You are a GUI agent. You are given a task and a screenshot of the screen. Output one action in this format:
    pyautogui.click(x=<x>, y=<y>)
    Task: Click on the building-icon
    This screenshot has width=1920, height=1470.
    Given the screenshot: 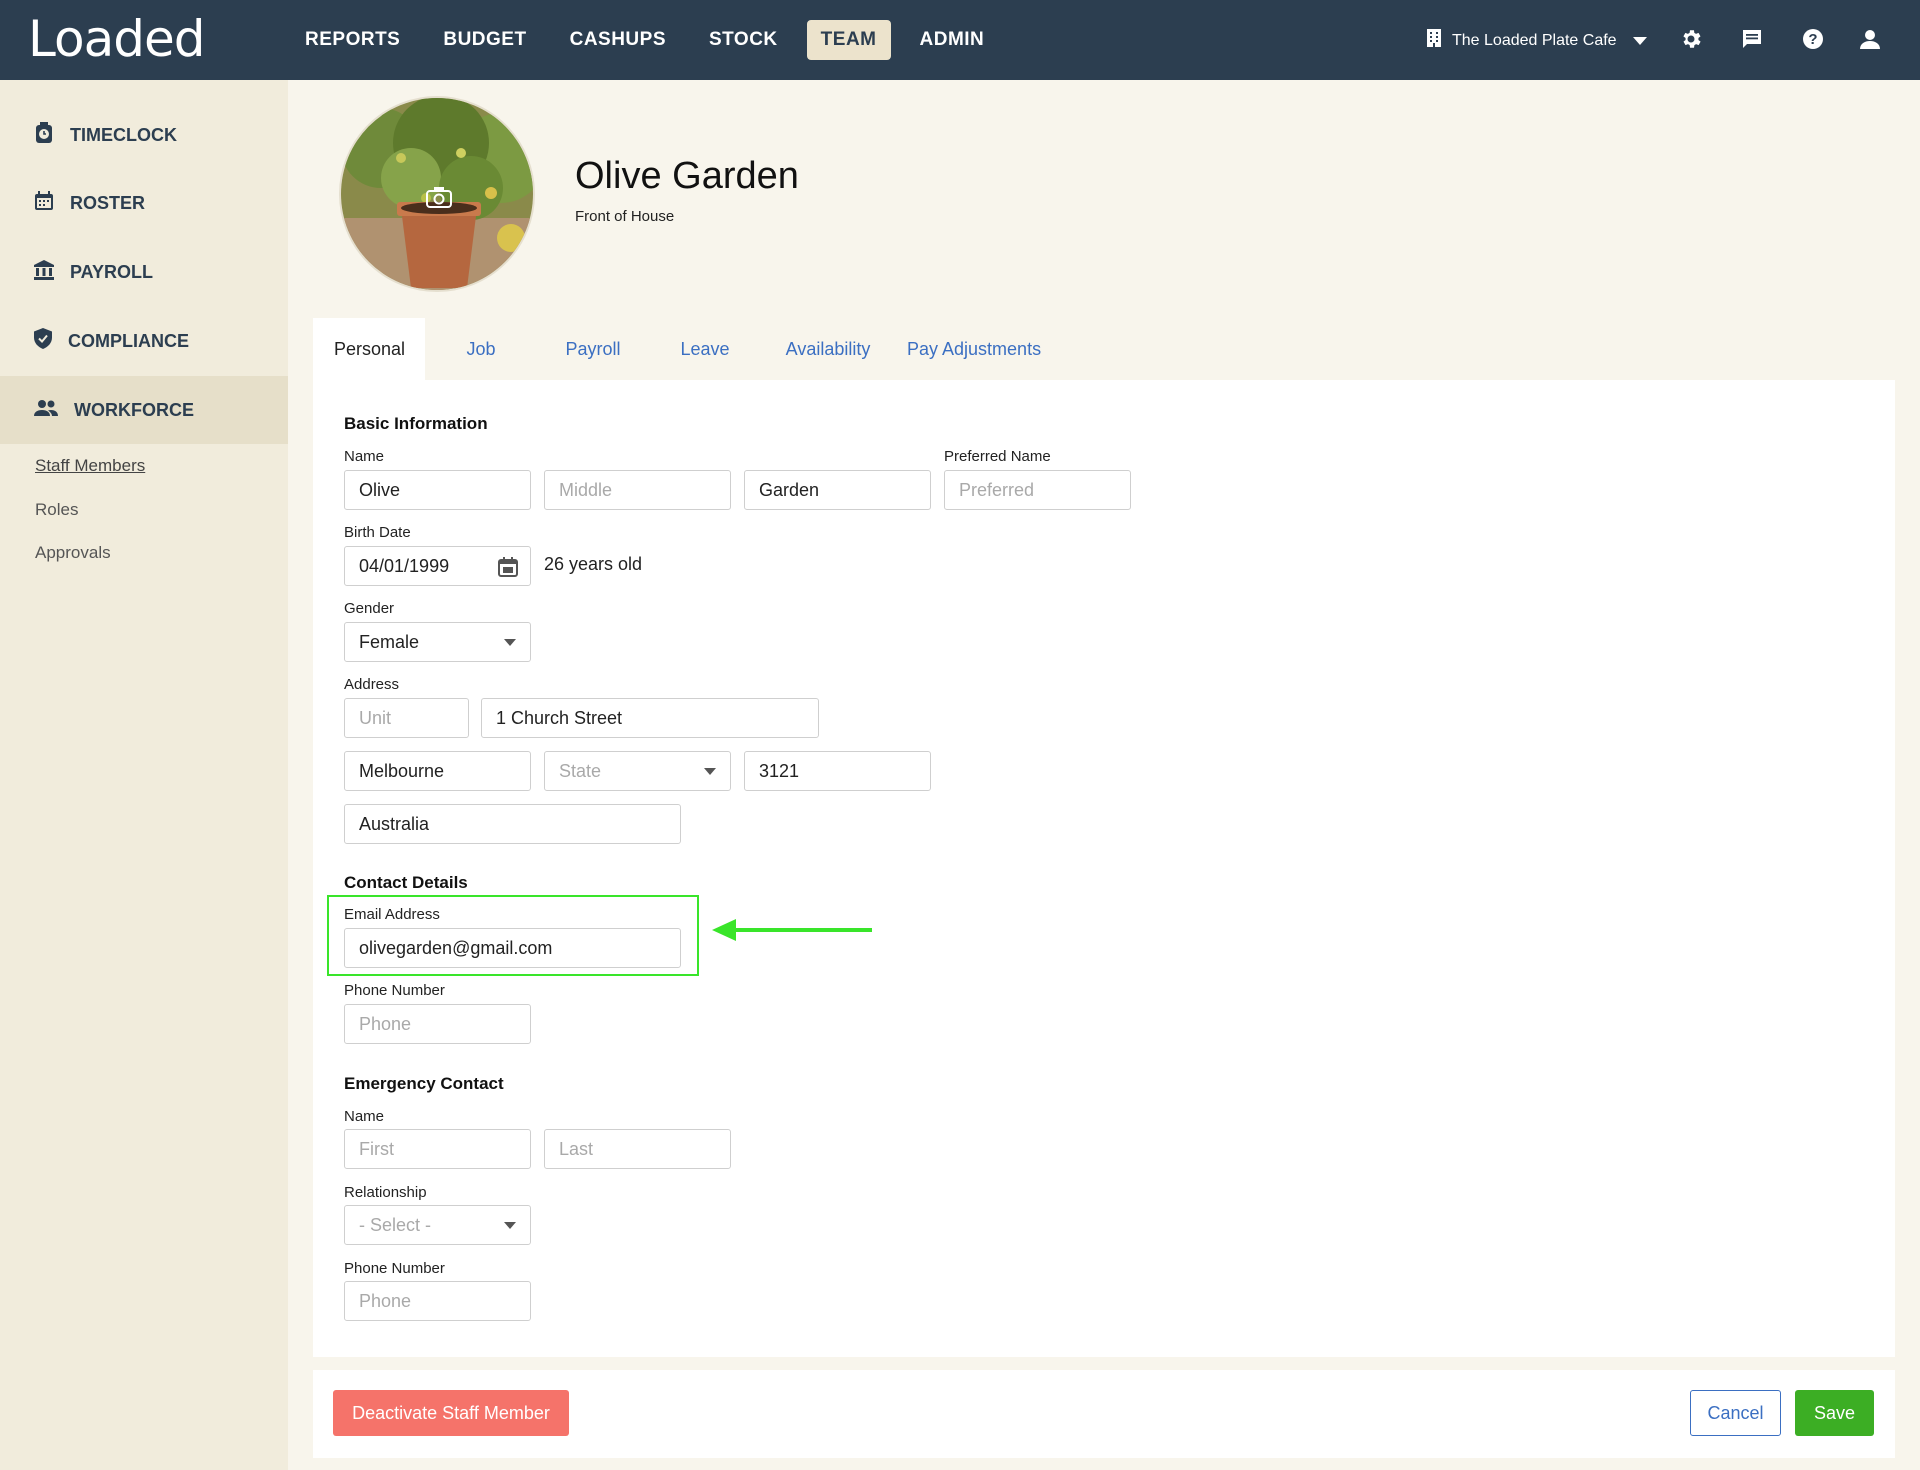 What is the action you would take?
    pyautogui.click(x=1434, y=40)
    